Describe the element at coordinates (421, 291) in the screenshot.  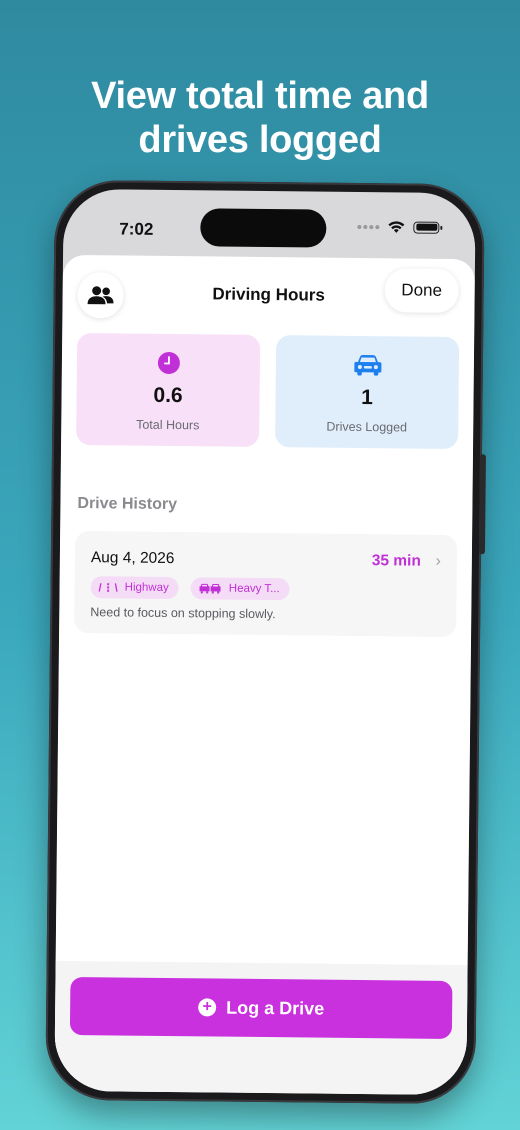
I see `done-button: Done` at that location.